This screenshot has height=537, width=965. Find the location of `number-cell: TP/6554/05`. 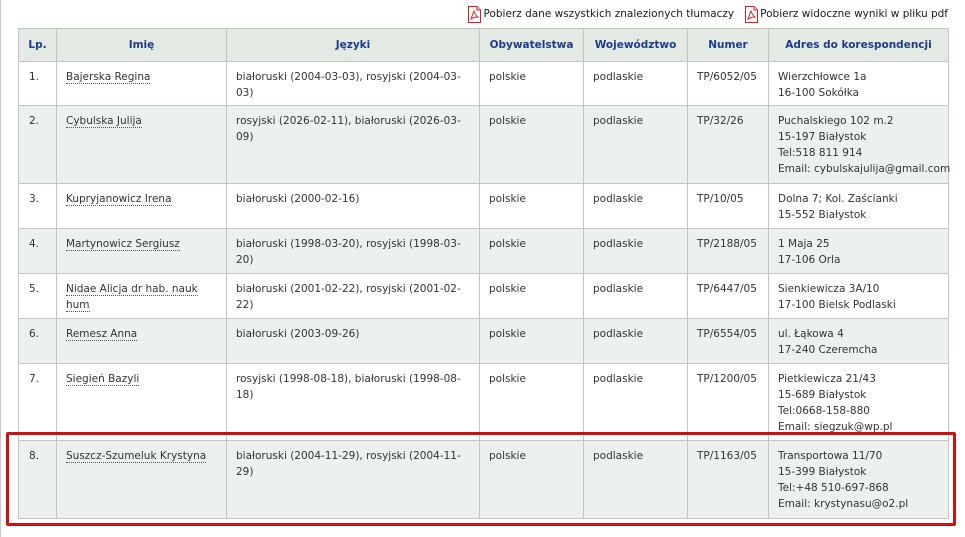

number-cell: TP/6554/05 is located at coordinates (728, 341).